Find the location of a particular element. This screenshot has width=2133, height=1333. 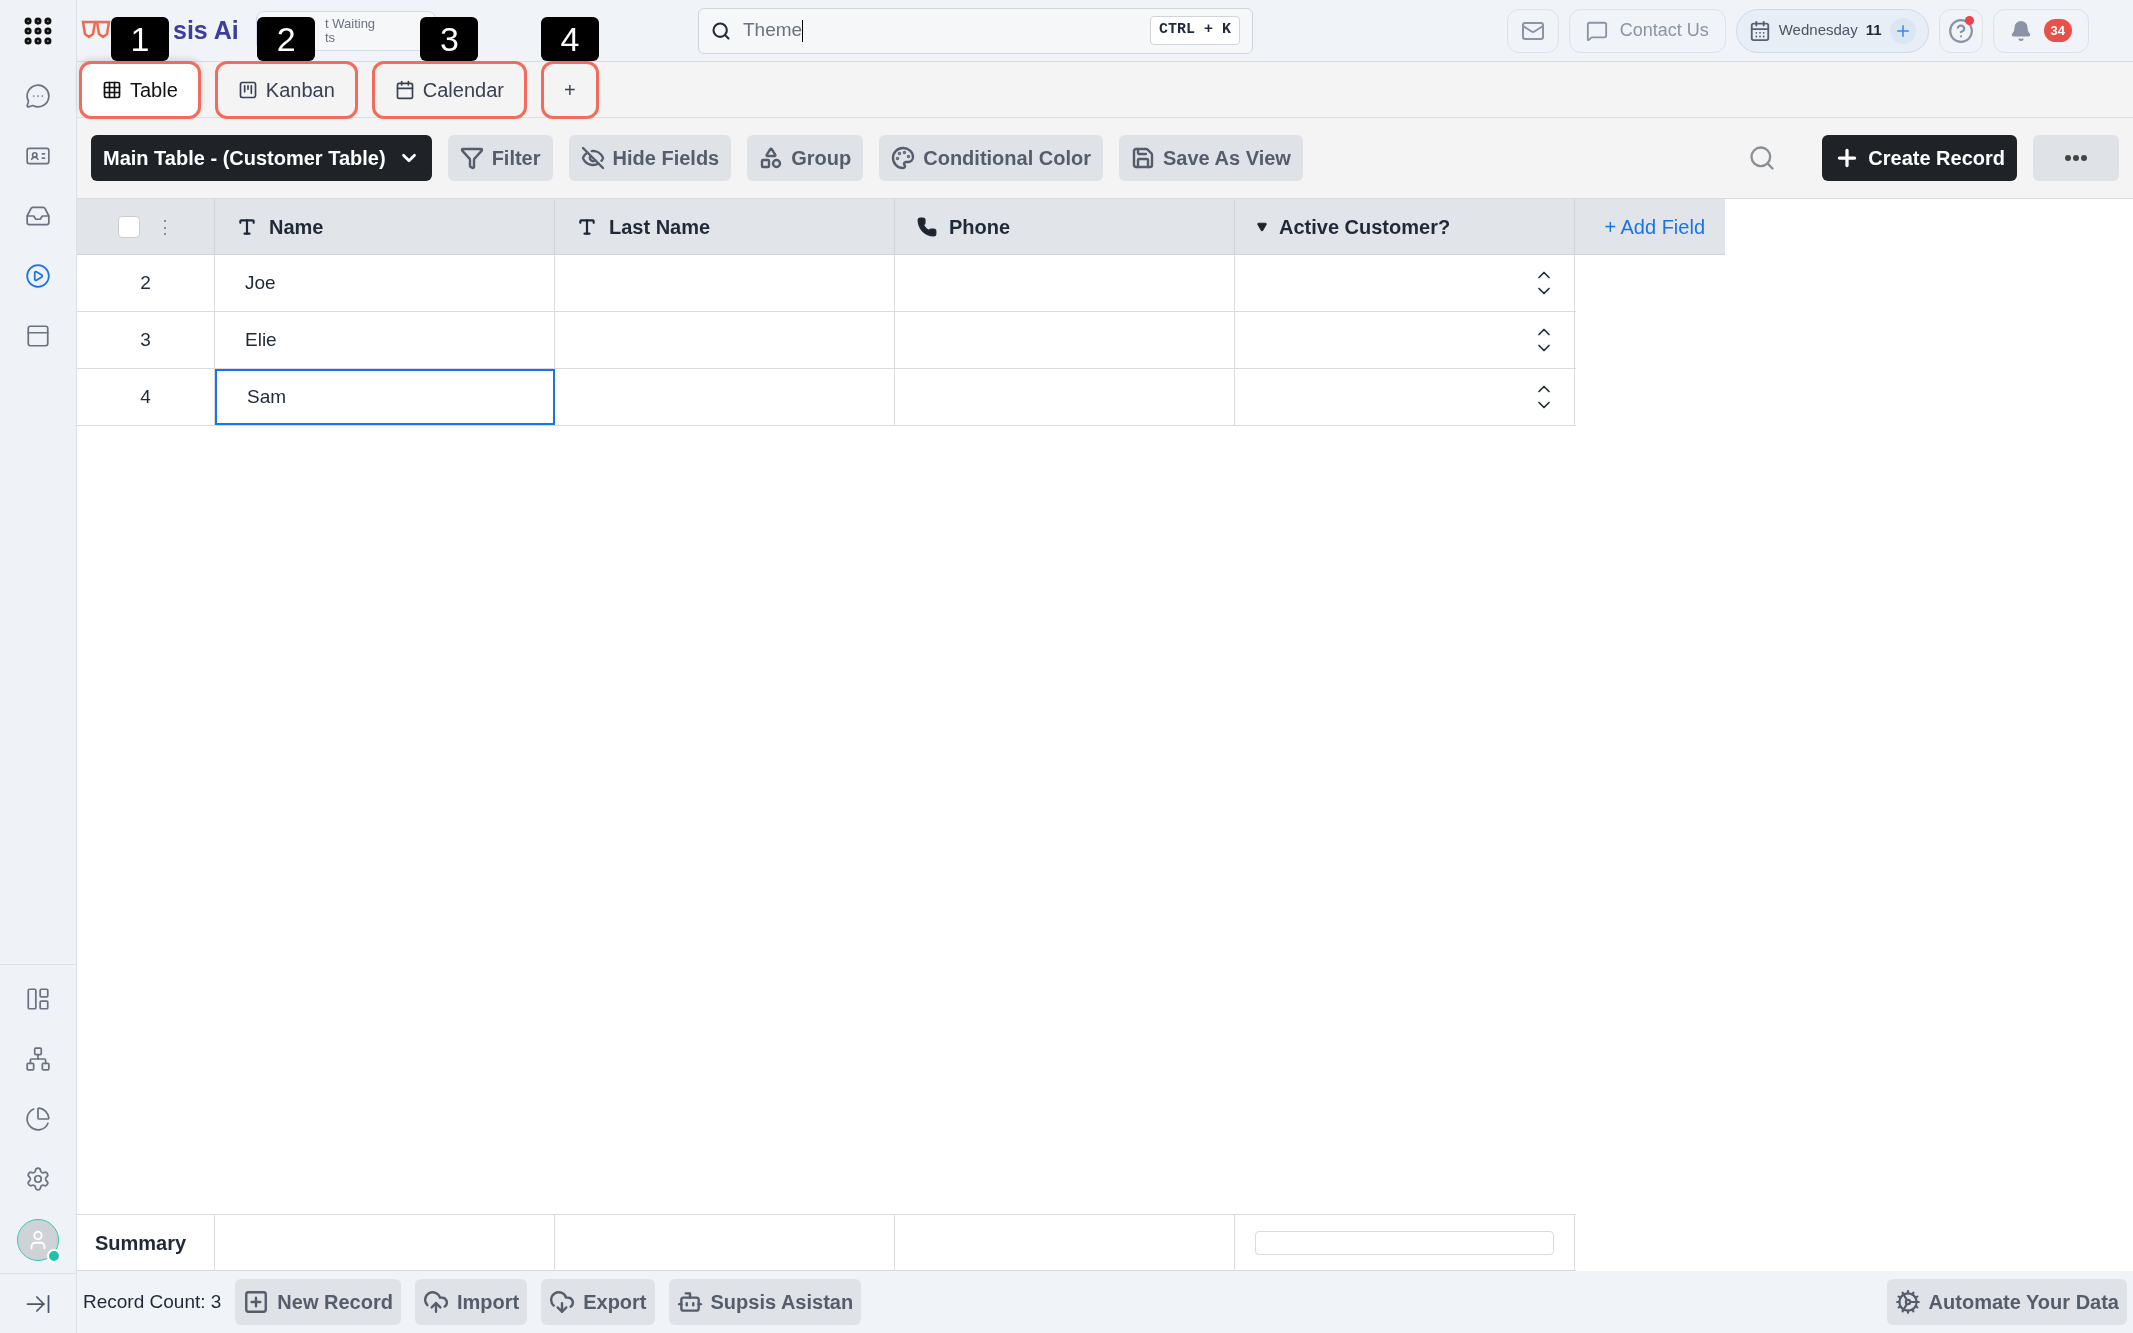

search-field: Theme CTRL + K is located at coordinates (975, 30).